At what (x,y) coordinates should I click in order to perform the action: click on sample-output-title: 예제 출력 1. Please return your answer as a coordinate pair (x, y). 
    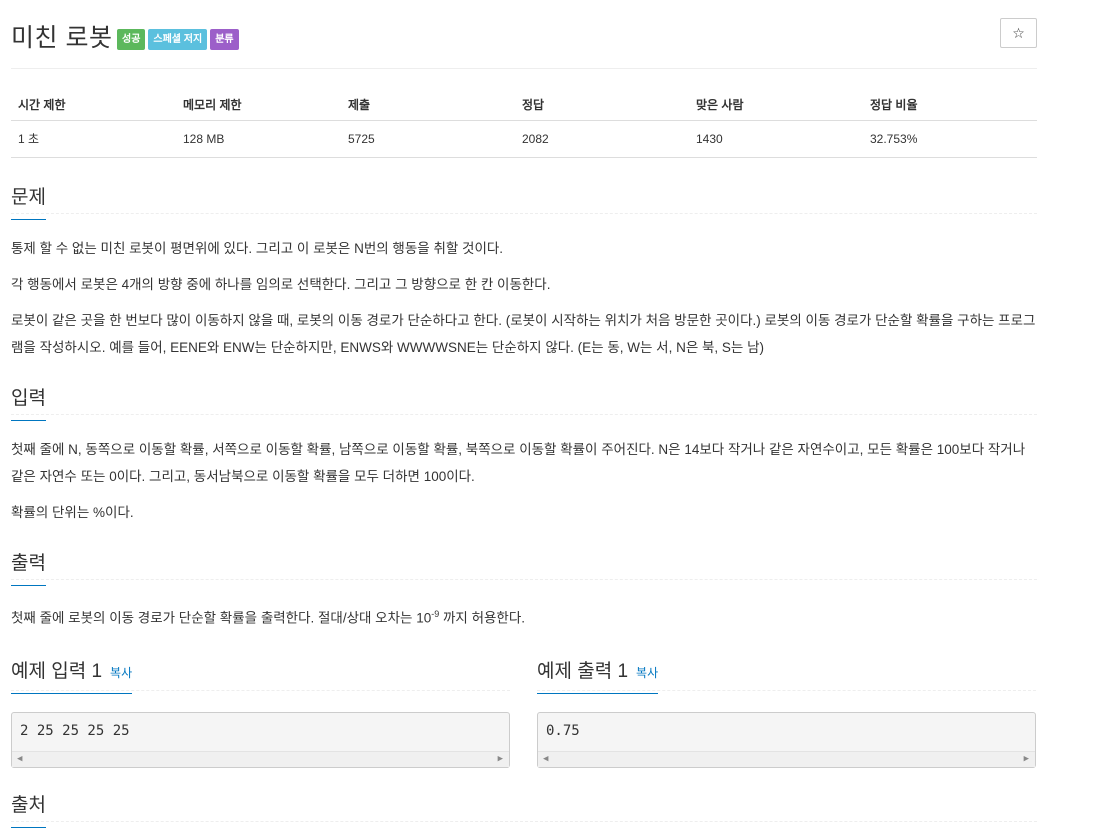
    Looking at the image, I should click on (583, 671).